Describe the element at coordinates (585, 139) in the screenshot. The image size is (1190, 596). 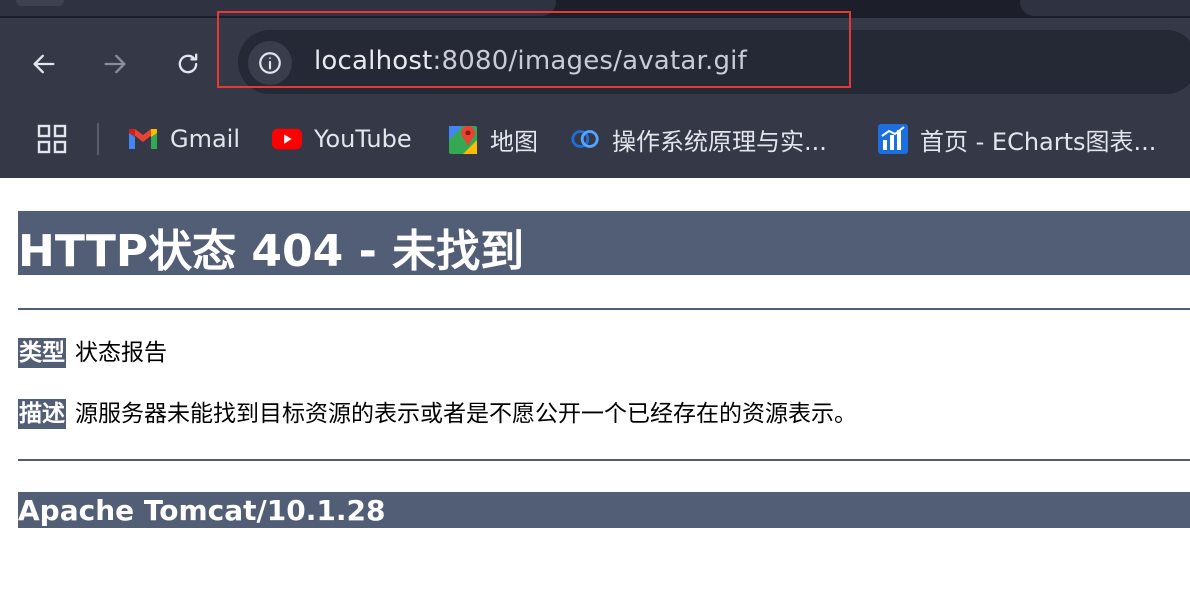
I see `course-icon` at that location.